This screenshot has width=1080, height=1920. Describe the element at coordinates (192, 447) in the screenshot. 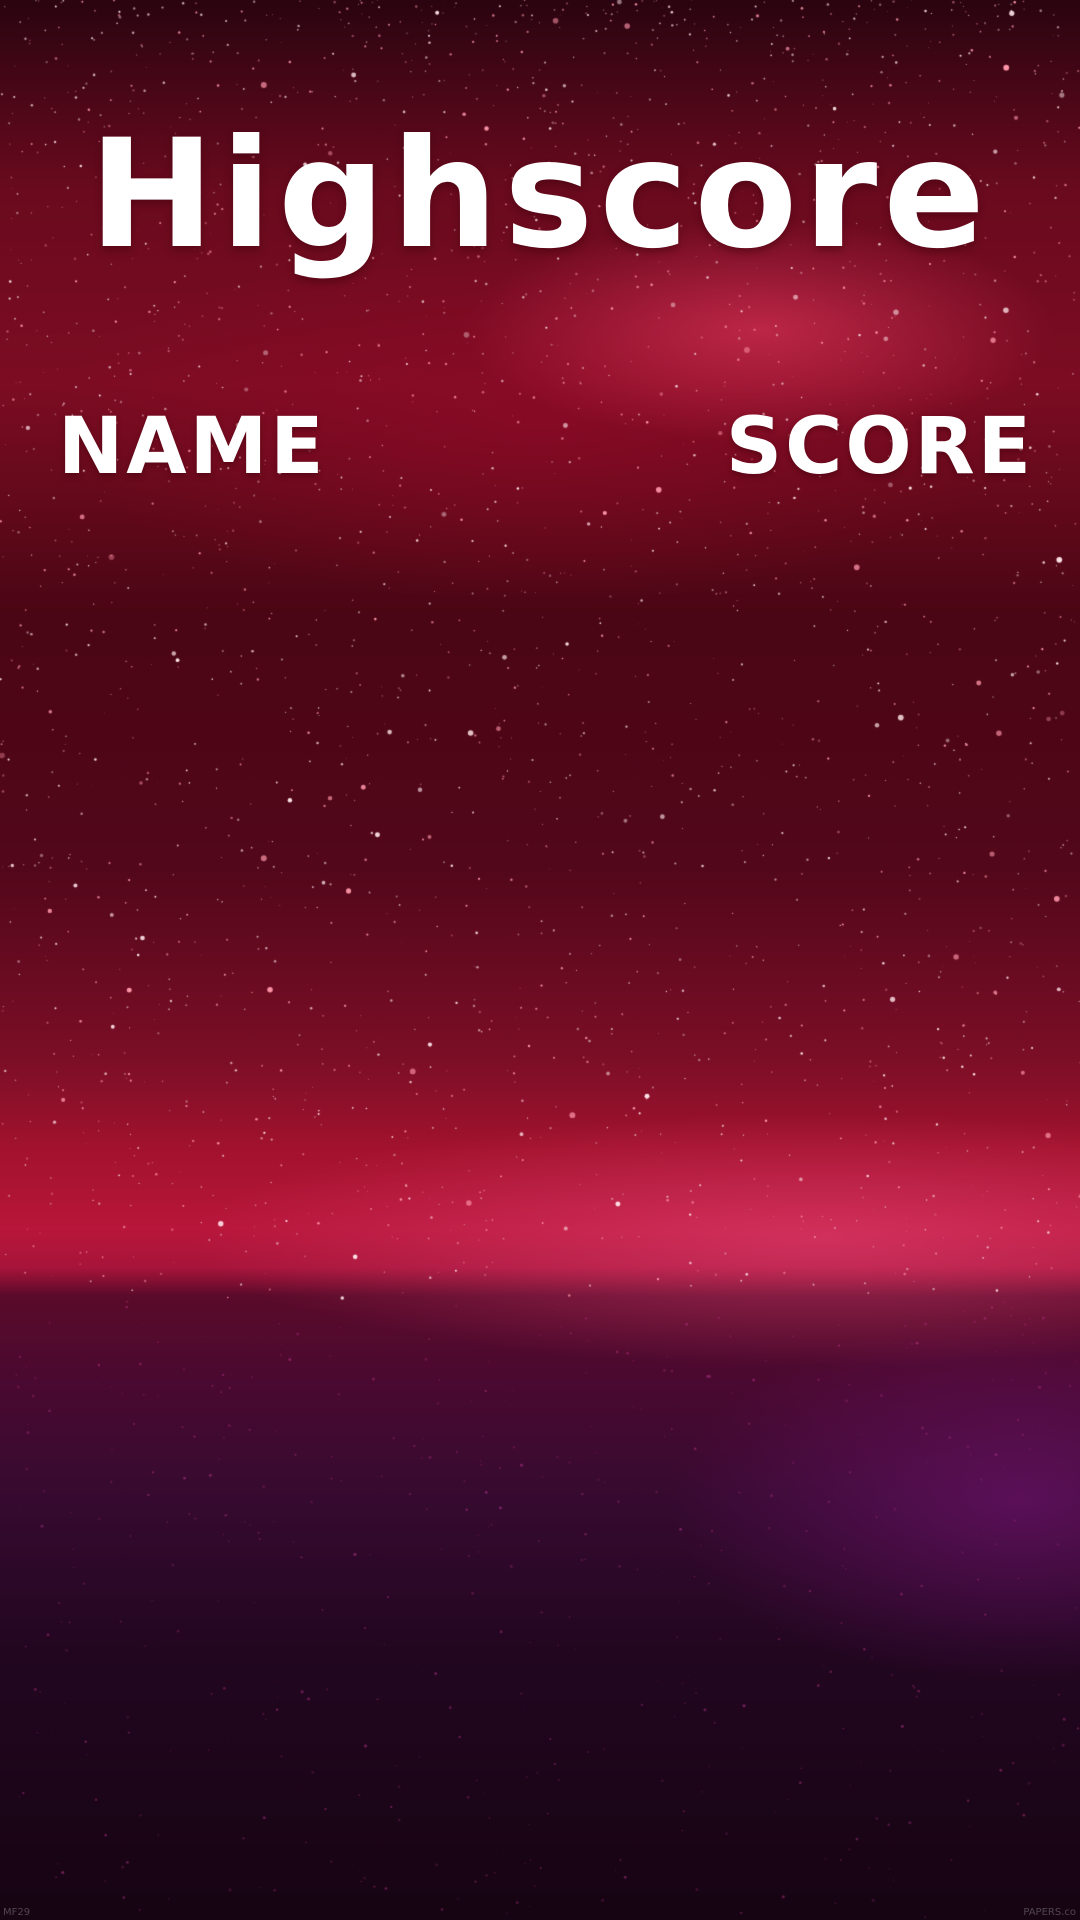

I see `name-column-header: NAME` at that location.